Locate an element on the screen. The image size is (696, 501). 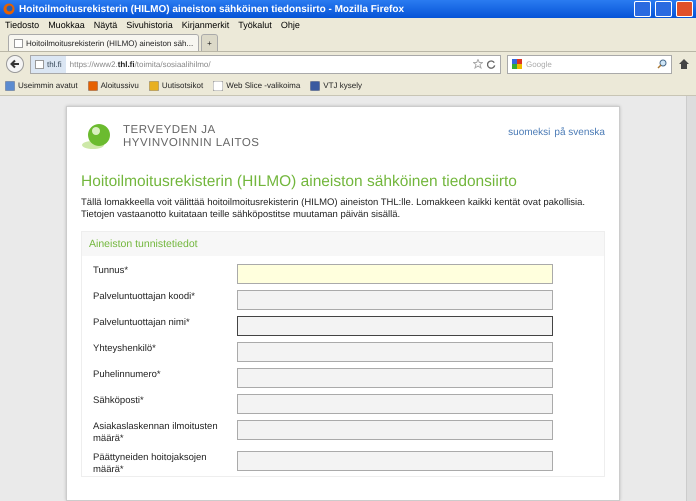
field-label: Tunnus* is located at coordinates (111, 270).